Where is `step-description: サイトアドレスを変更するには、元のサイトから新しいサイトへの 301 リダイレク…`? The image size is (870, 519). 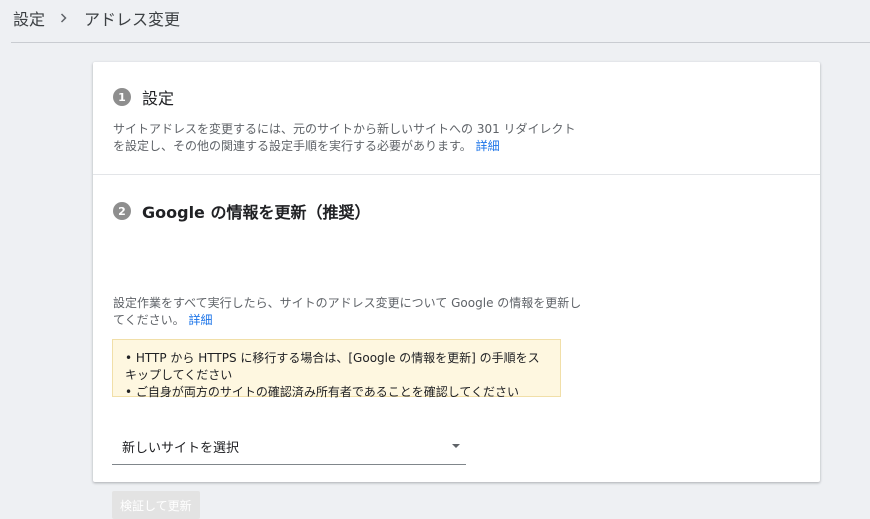
step-description: サイトアドレスを変更するには、元のサイトから新しいサイトへの 301 リダイレク… is located at coordinates (348, 138).